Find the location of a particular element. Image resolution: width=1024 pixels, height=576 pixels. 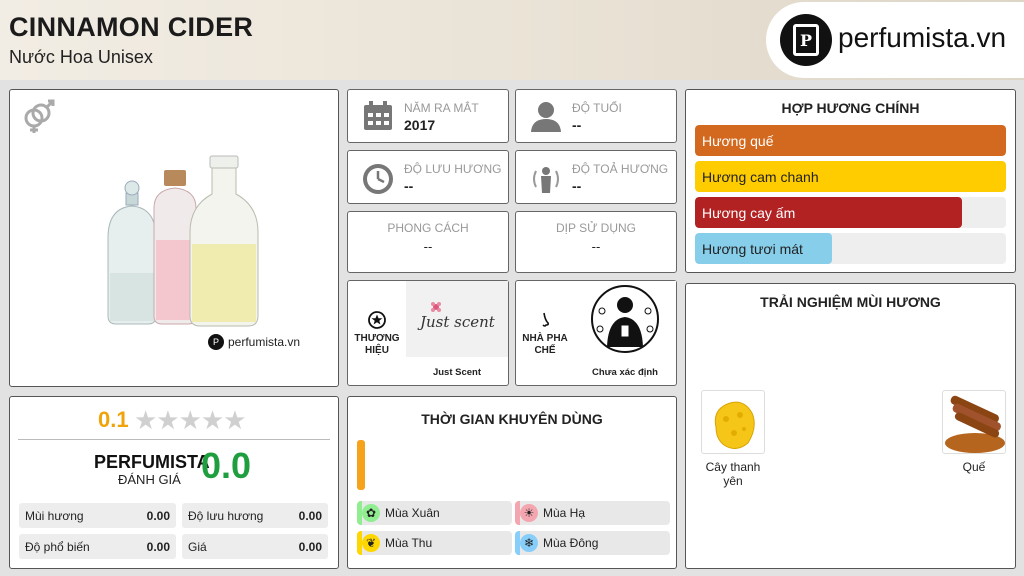

brand-logo: Just scent is located at coordinates (457, 319).